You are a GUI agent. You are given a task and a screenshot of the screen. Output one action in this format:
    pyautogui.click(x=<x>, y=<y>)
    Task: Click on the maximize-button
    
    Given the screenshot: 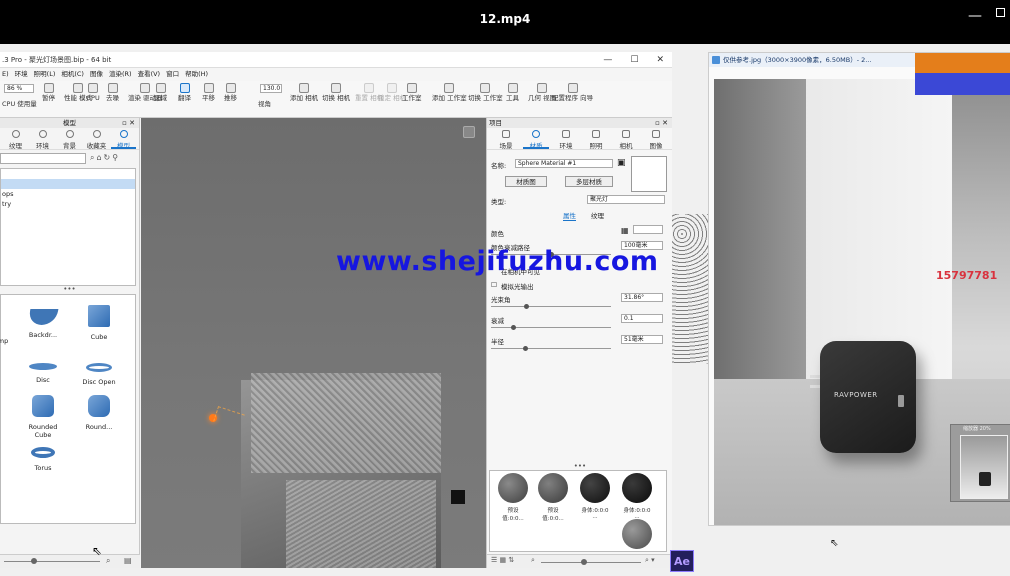 What is the action you would take?
    pyautogui.click(x=1000, y=12)
    